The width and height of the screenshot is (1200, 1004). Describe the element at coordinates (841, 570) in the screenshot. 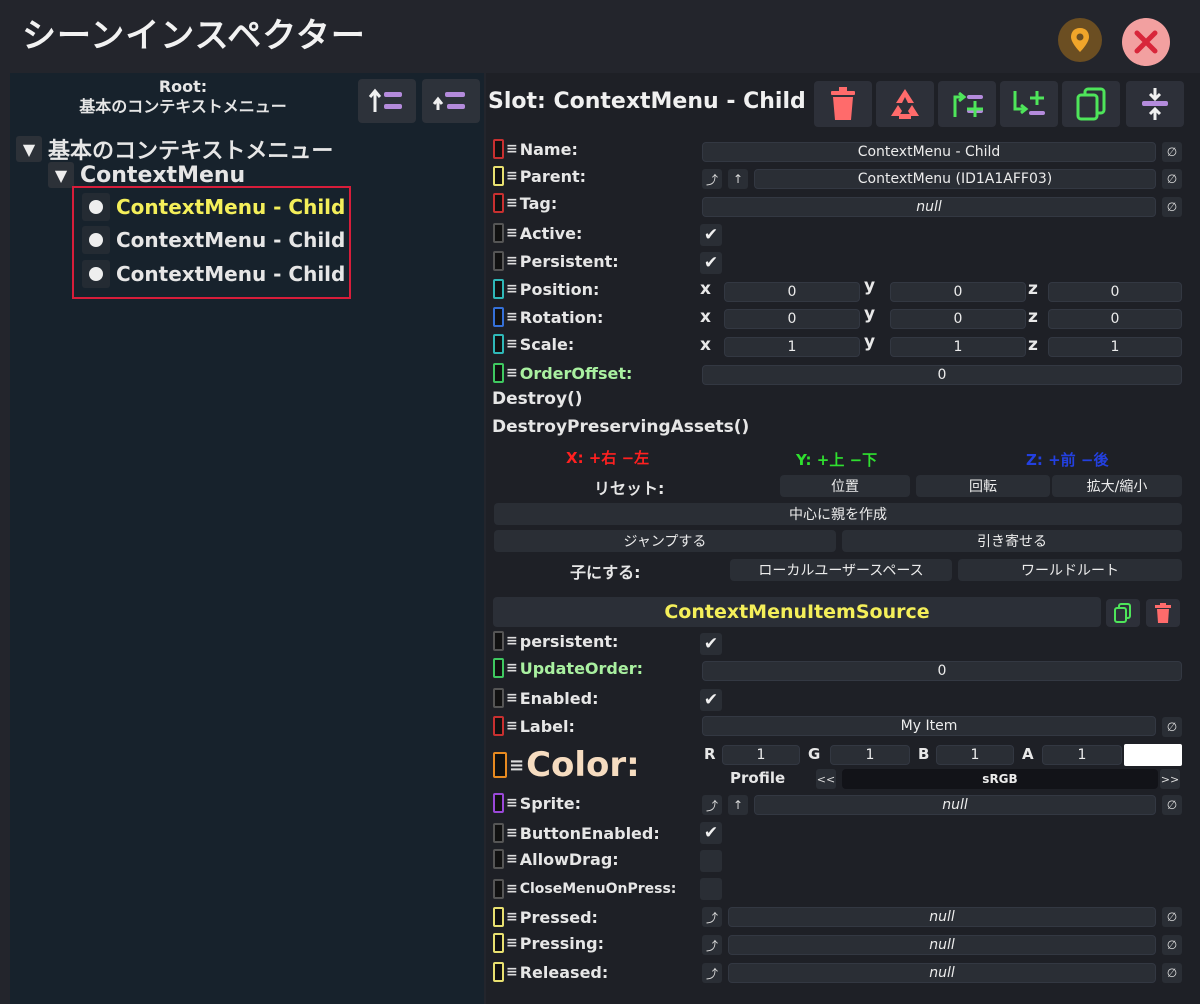

I see `local-user-space-button: ローカルユーザースペース` at that location.